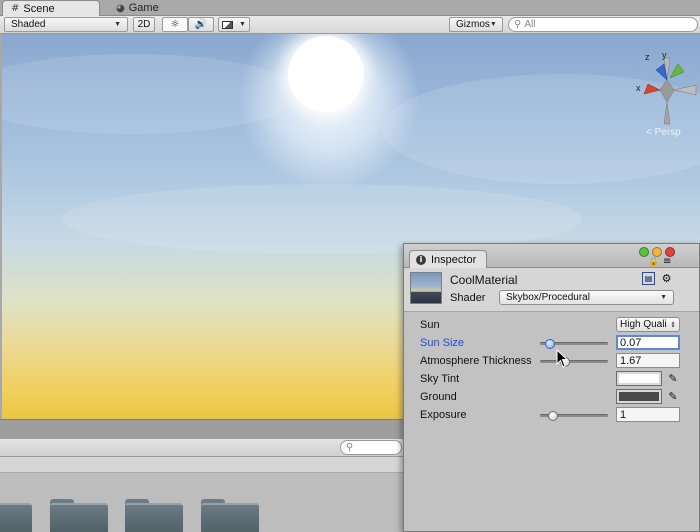  I want to click on prop-sun-label: Sun, so click(430, 325).